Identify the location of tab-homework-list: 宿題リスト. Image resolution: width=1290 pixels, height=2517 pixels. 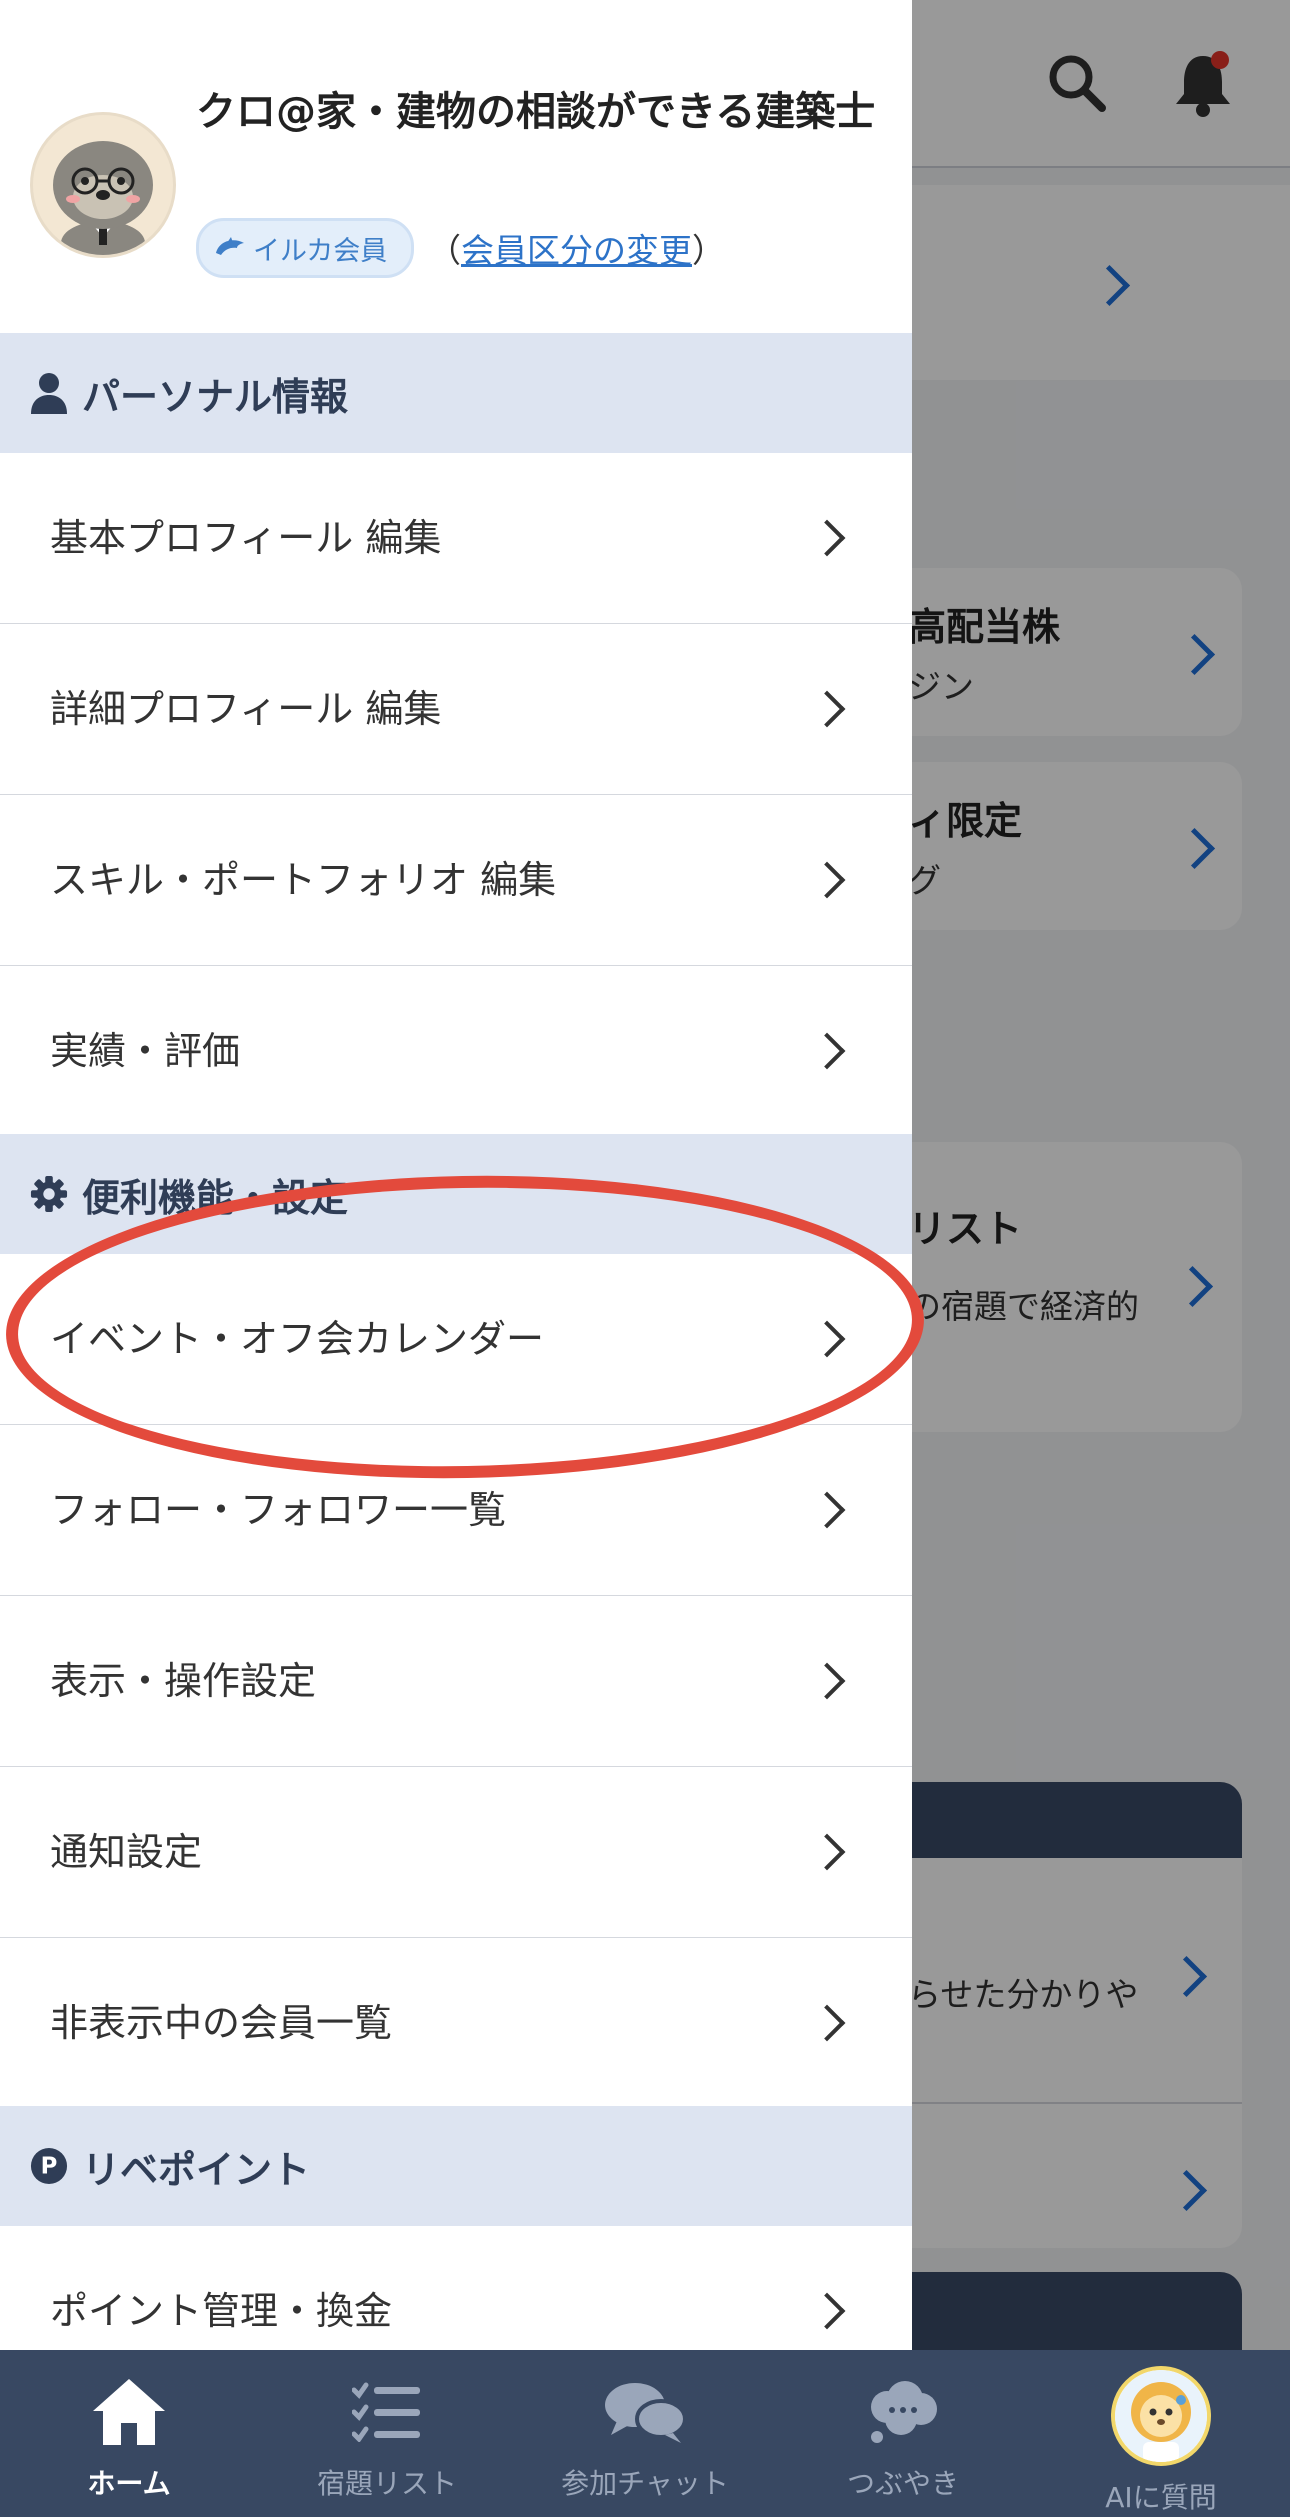
(387, 2433).